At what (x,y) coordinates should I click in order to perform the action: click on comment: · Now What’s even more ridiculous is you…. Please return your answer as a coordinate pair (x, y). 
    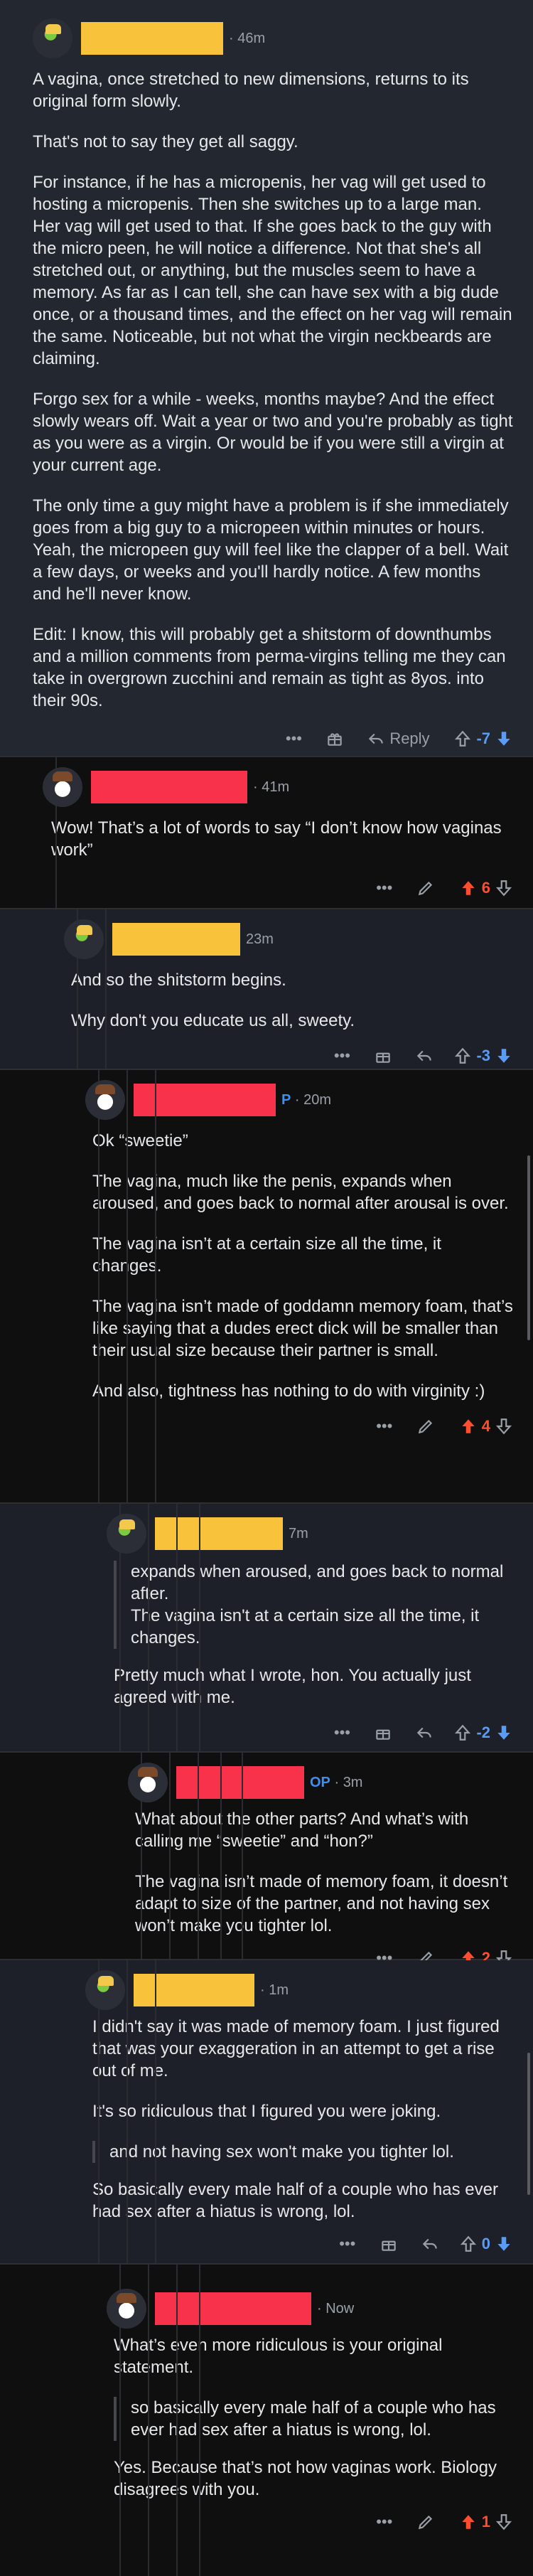
    Looking at the image, I should click on (266, 2421).